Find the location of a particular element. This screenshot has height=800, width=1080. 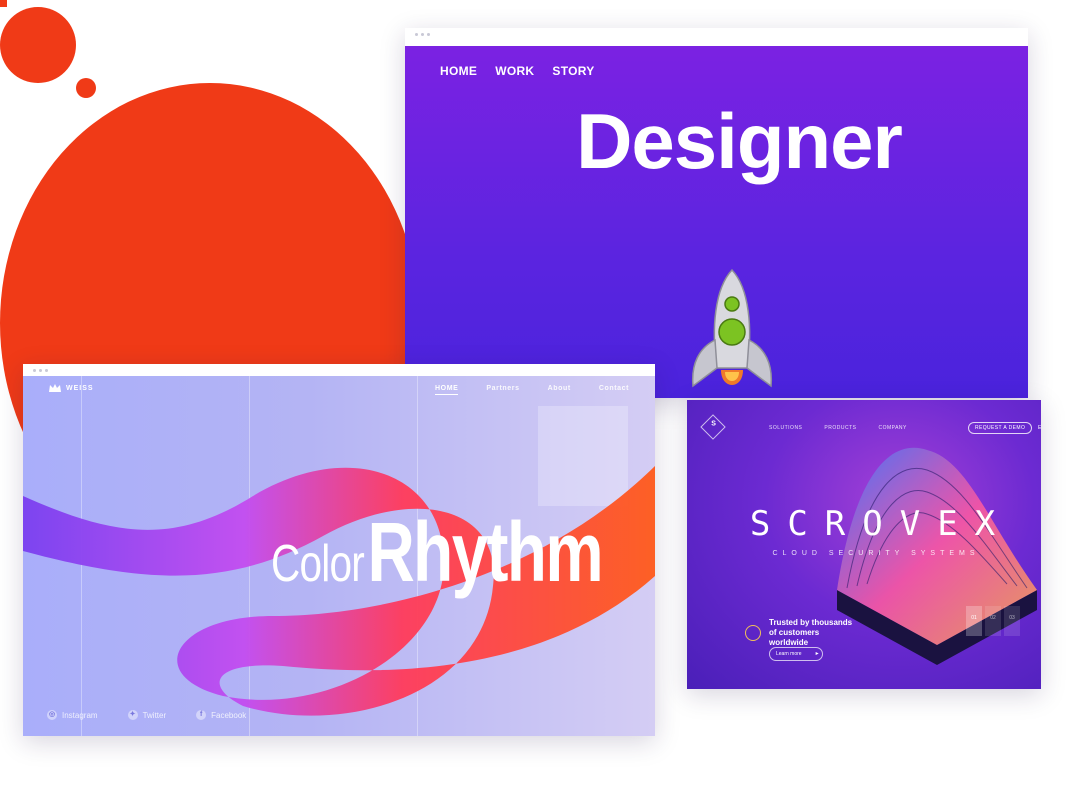

pager-item: 01 is located at coordinates (974, 621).